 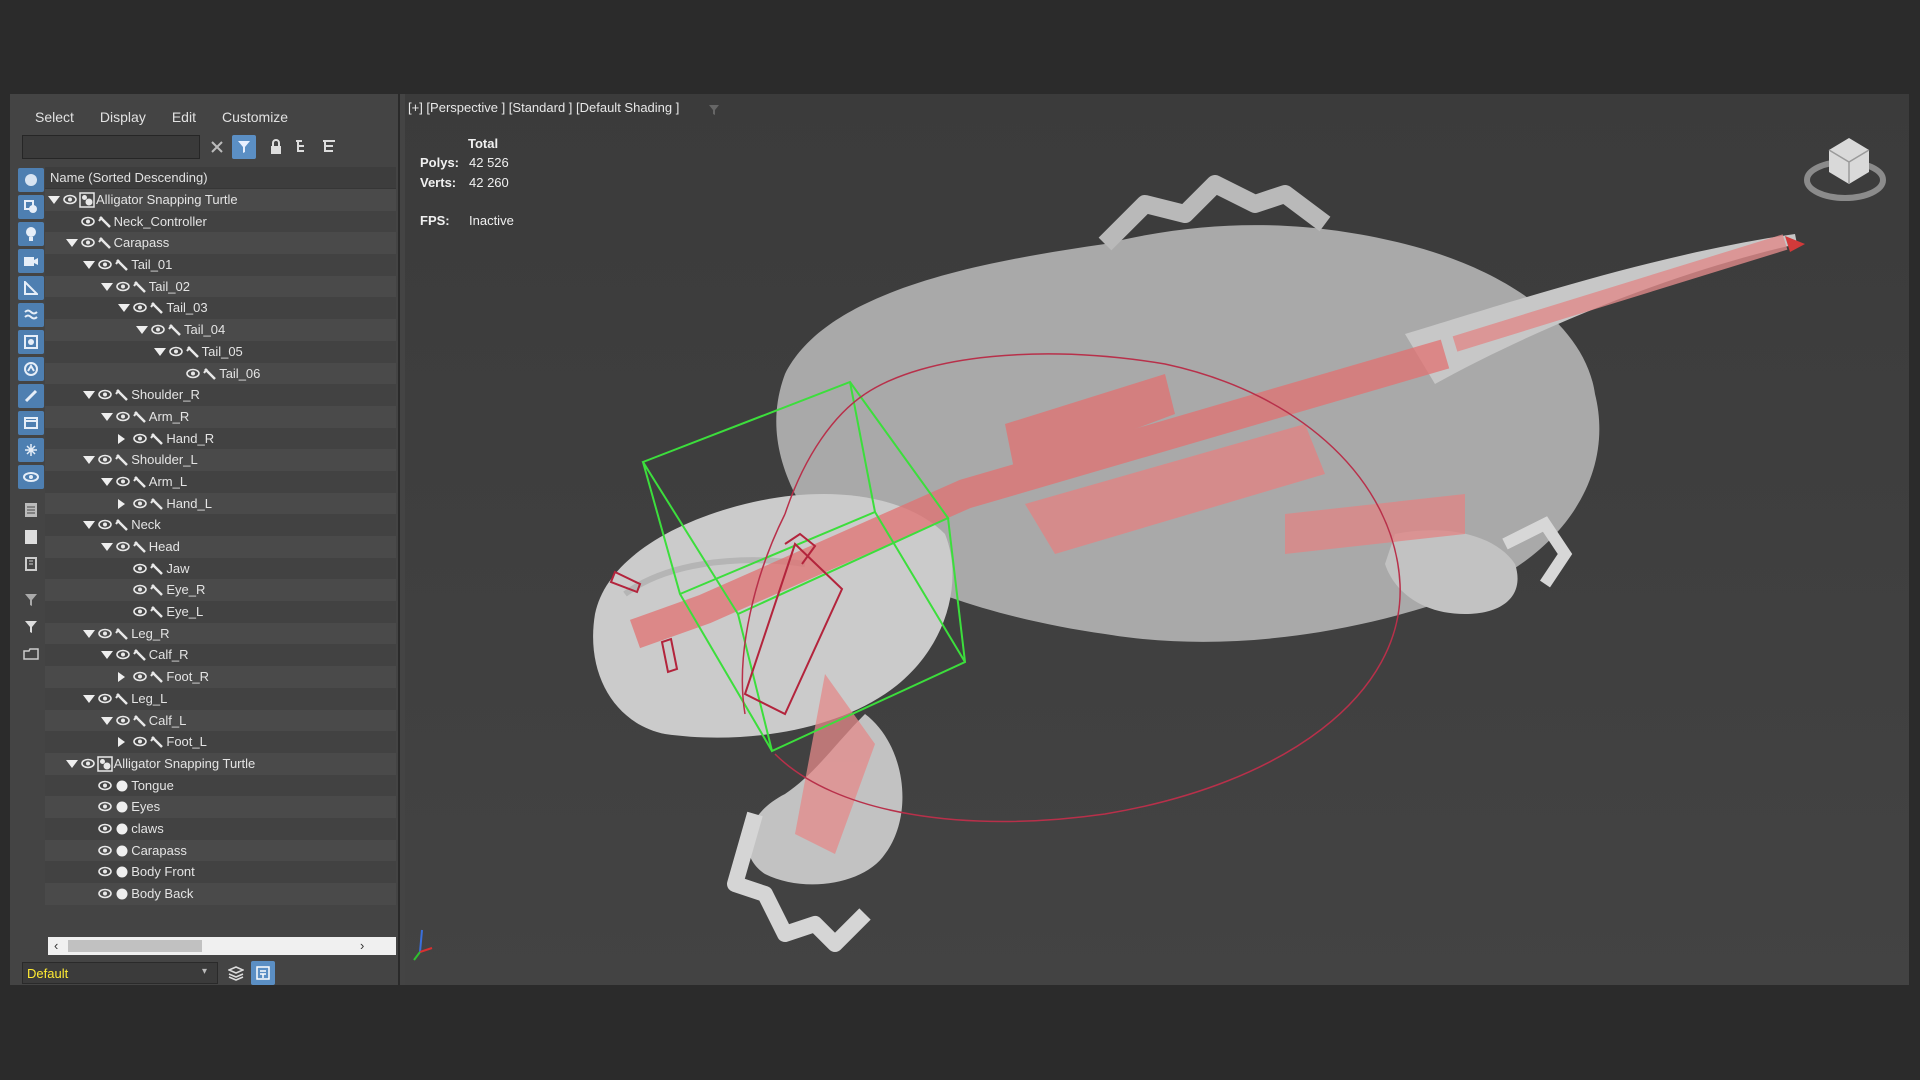 I want to click on filter-xrefs-button, so click(x=31, y=369).